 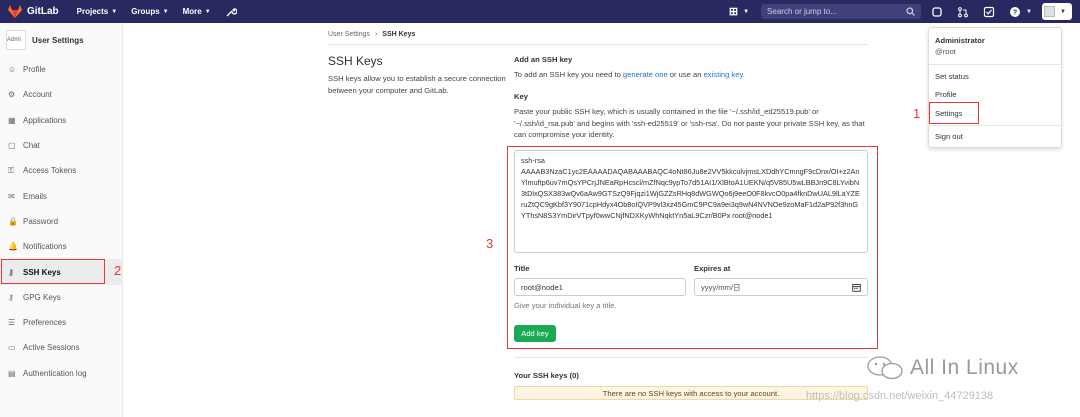 What do you see at coordinates (945, 51) in the screenshot?
I see `dropdown-username: @root` at bounding box center [945, 51].